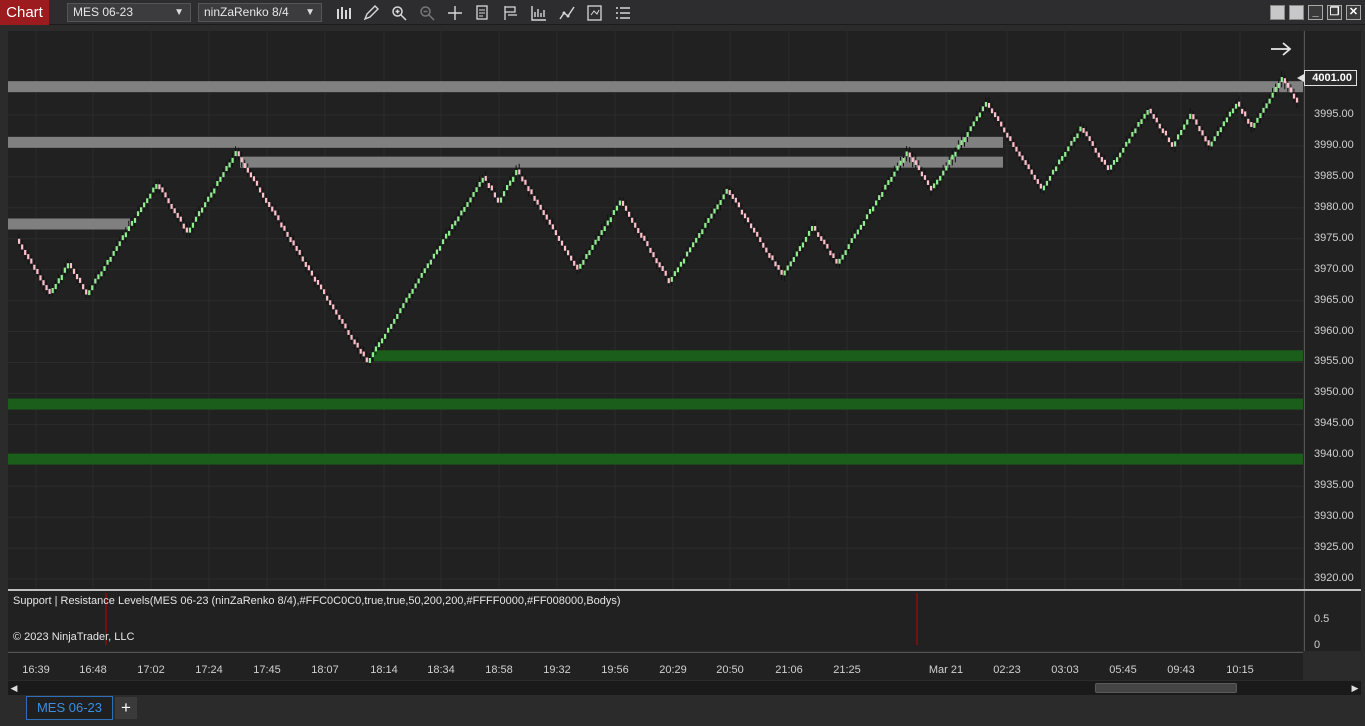 This screenshot has width=1365, height=726. What do you see at coordinates (1353, 12) in the screenshot?
I see `close-icon: ✕` at bounding box center [1353, 12].